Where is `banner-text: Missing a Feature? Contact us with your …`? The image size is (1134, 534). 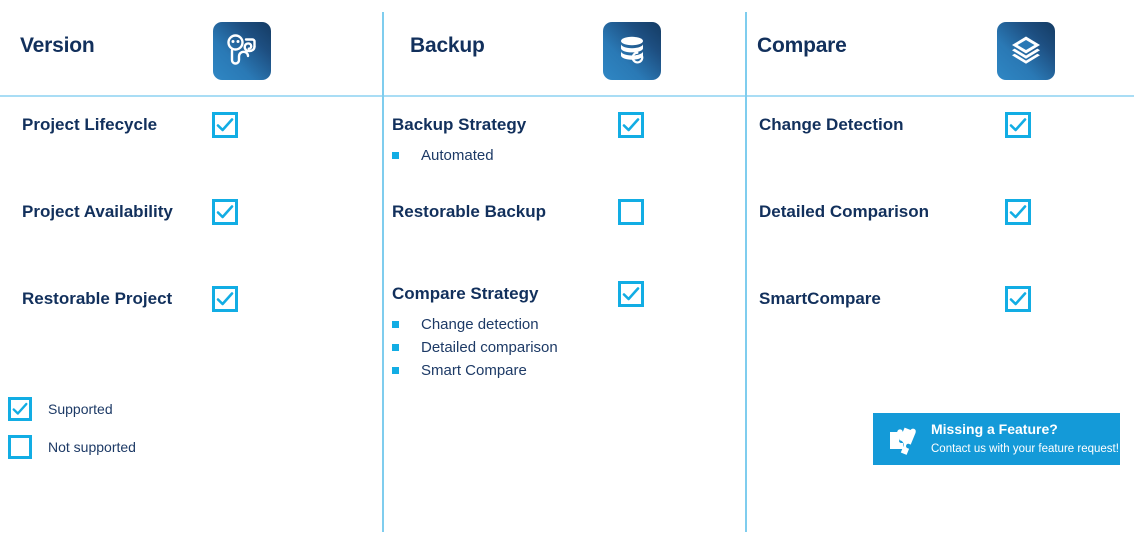
banner-text: Missing a Feature? Contact us with your … is located at coordinates (1025, 439).